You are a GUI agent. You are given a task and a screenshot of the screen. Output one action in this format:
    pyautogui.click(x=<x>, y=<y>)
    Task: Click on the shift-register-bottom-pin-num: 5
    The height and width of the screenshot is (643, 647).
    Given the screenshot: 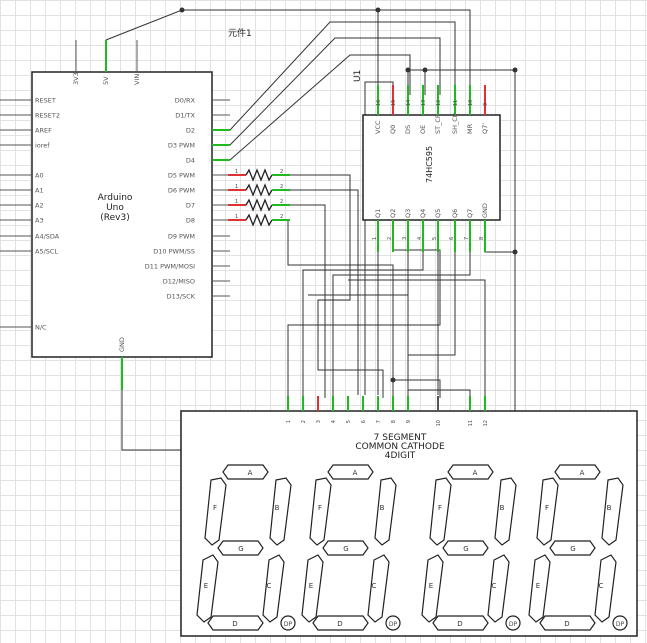 What is the action you would take?
    pyautogui.click(x=435, y=238)
    